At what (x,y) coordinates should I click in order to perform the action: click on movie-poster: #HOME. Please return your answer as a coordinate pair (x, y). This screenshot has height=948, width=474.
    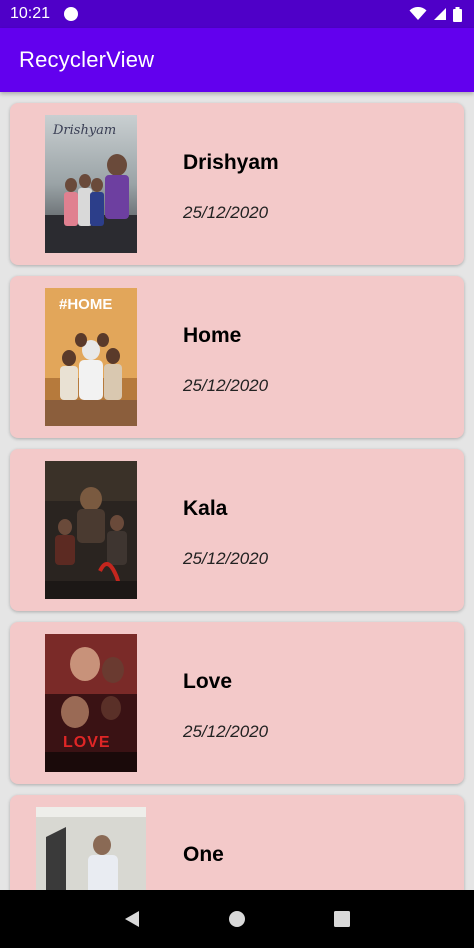
    Looking at the image, I should click on (91, 357).